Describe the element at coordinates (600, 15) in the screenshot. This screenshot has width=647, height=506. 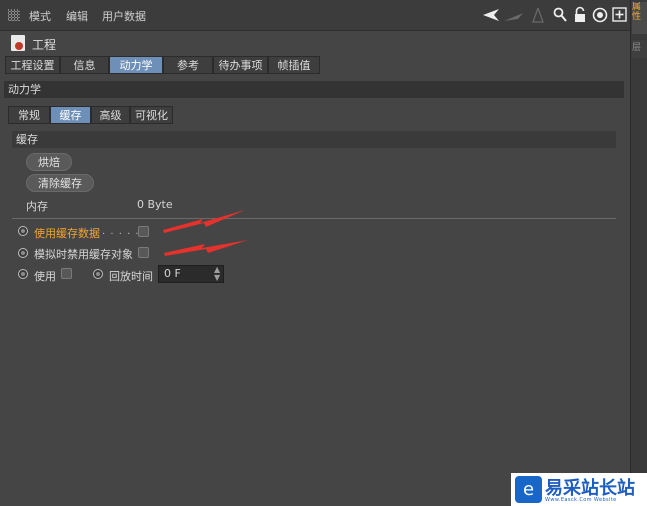
I see `target-icon` at that location.